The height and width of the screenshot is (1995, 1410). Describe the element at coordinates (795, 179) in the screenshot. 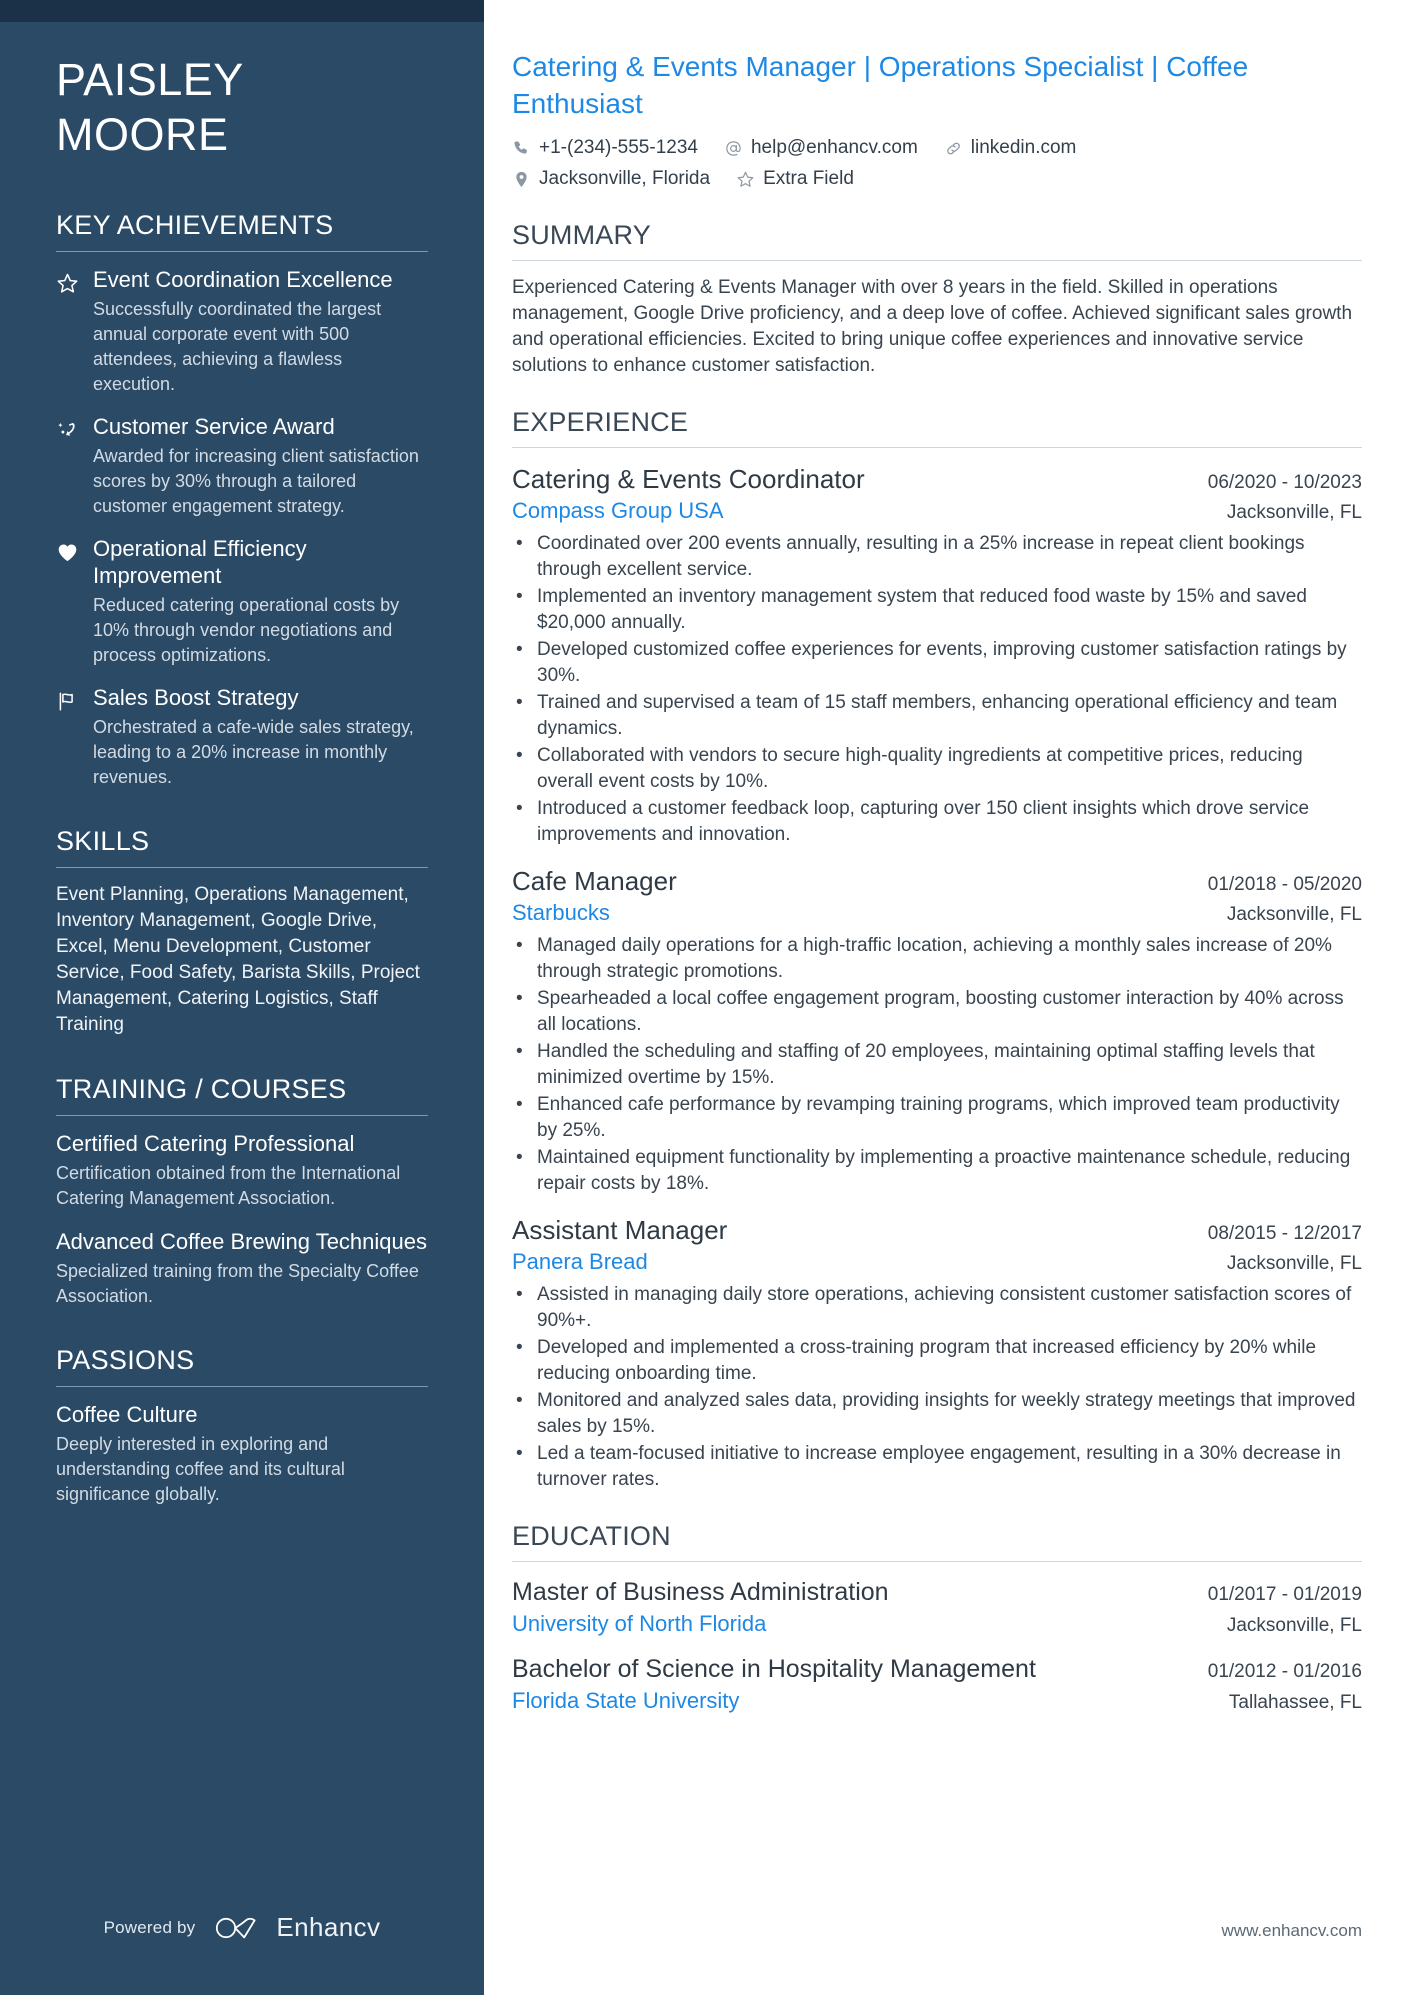

I see `contact-extra-field: Extra Field` at that location.